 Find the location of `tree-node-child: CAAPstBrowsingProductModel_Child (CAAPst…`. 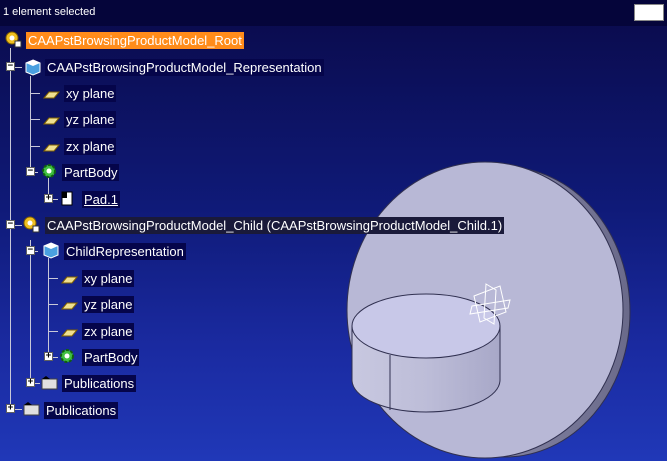

tree-node-child: CAAPstBrowsingProductModel_Child (CAAPst… is located at coordinates (275, 225).